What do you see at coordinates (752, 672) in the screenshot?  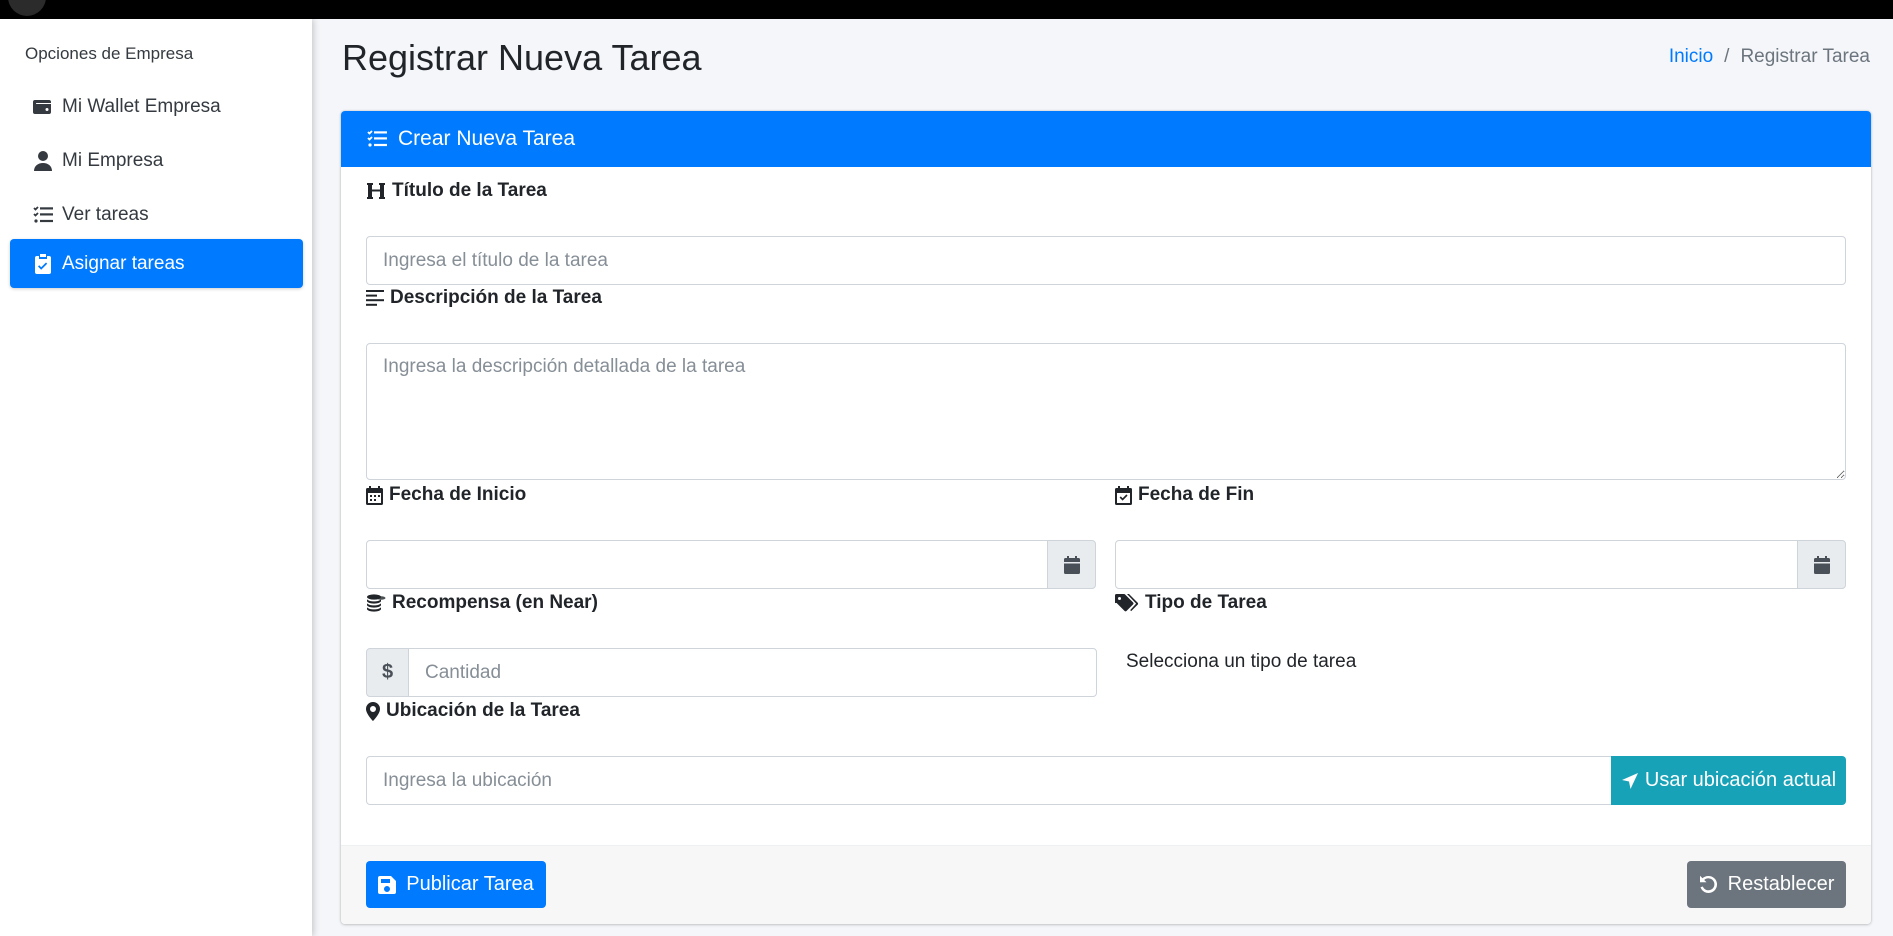 I see `reward-input` at bounding box center [752, 672].